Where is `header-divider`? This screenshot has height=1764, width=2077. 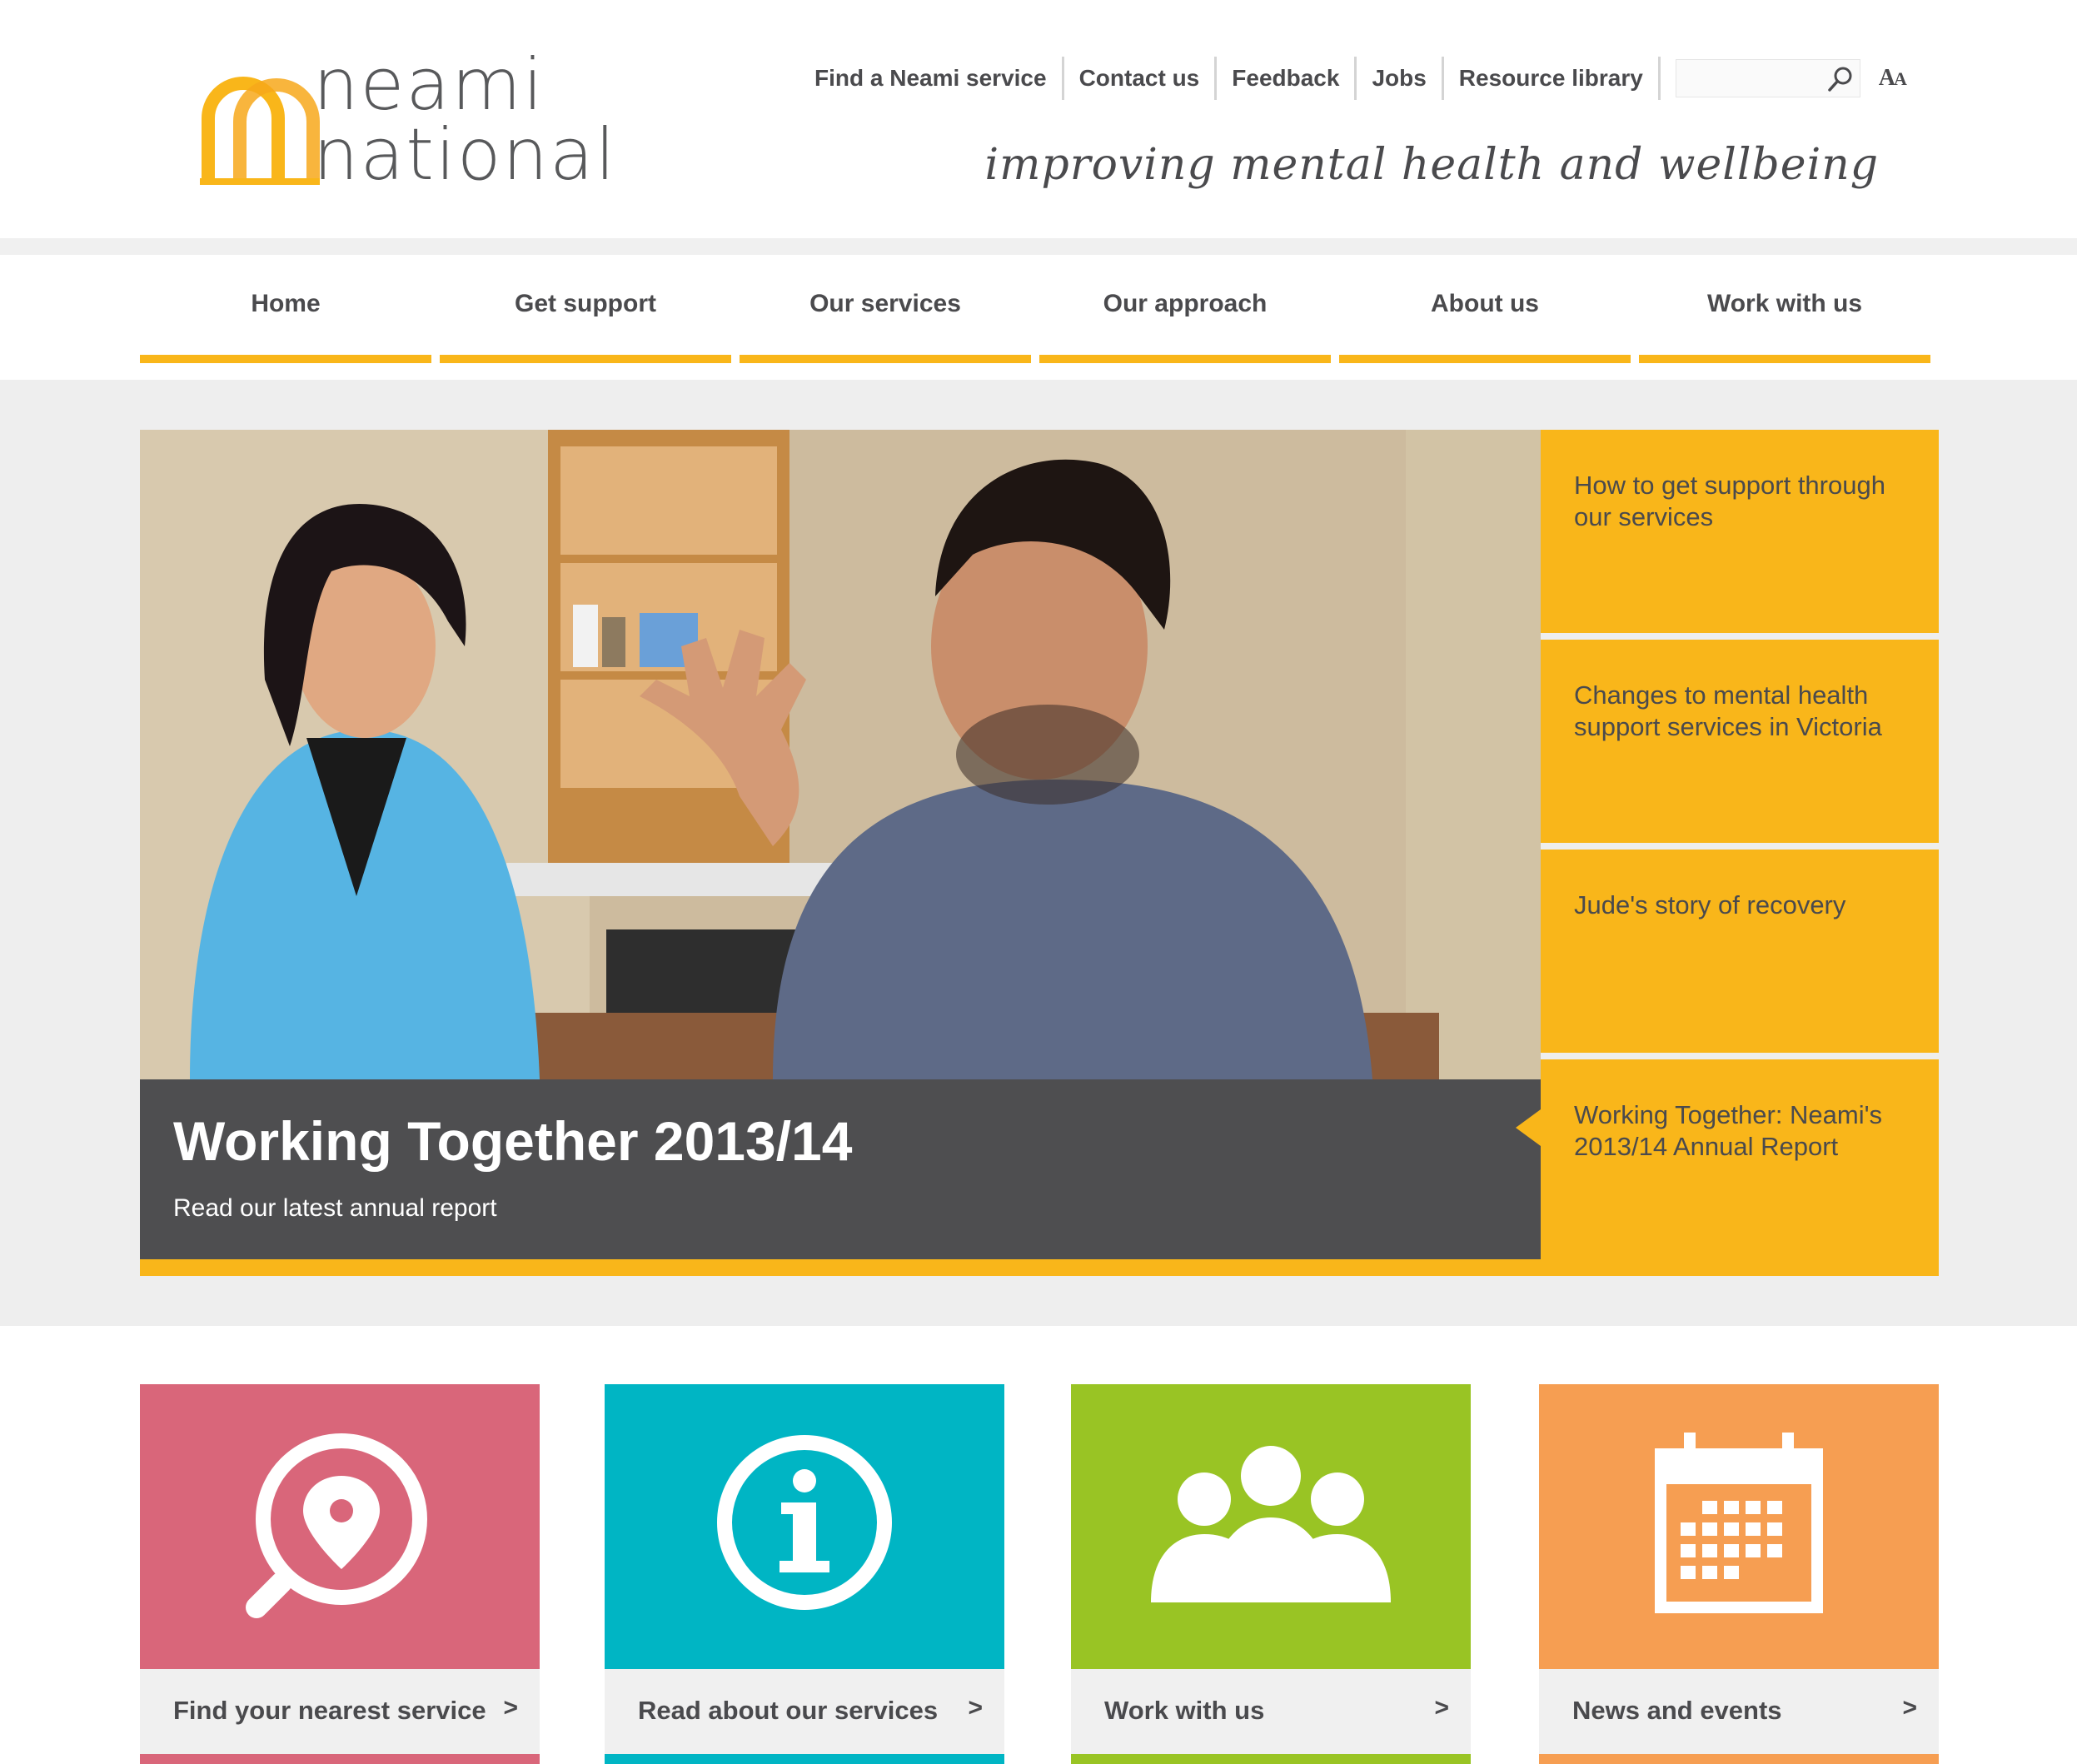 header-divider is located at coordinates (1038, 246).